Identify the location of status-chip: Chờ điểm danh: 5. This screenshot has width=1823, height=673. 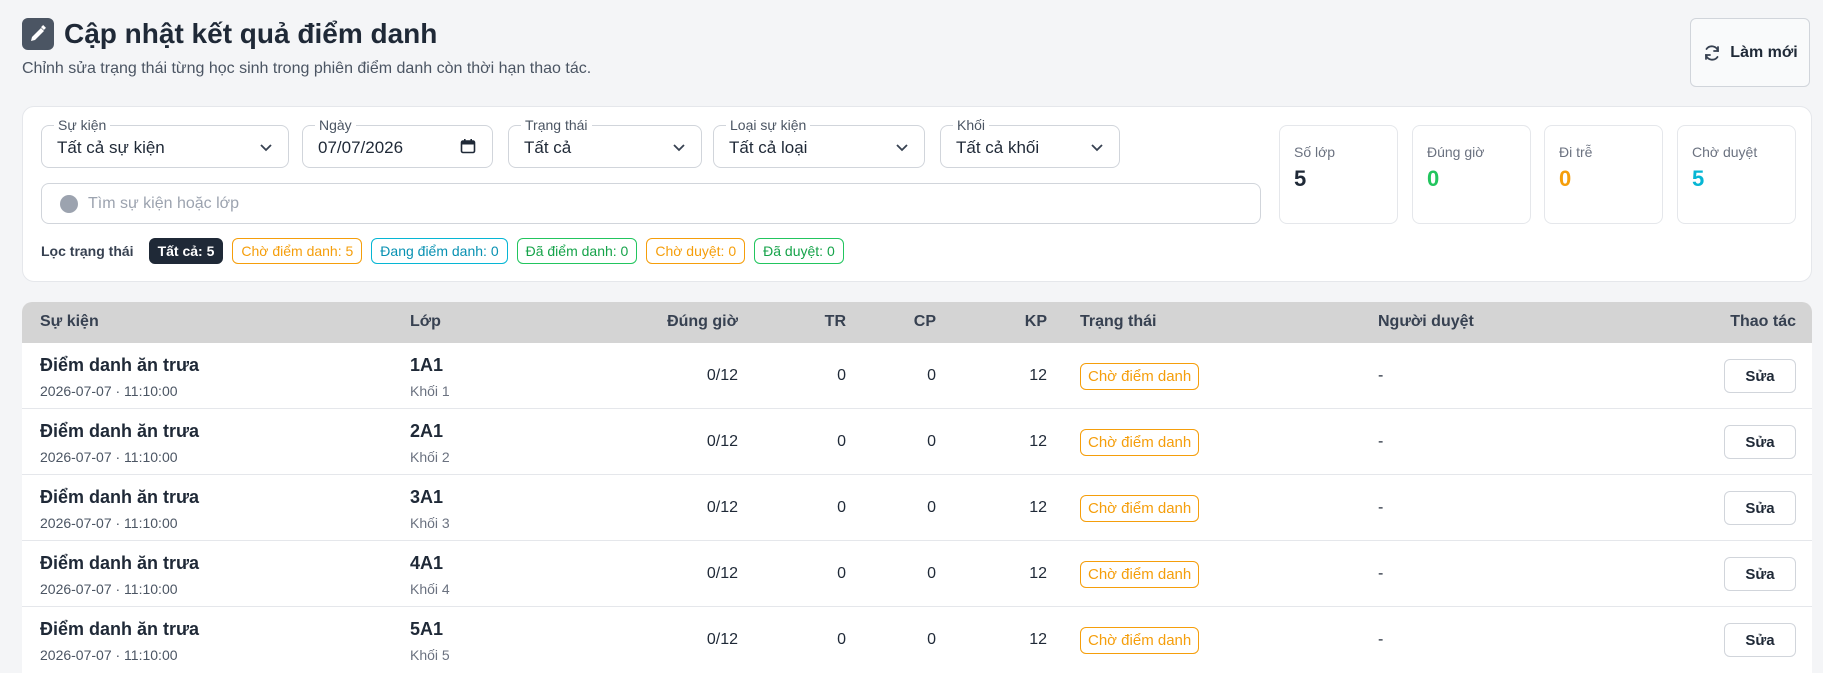
(297, 251).